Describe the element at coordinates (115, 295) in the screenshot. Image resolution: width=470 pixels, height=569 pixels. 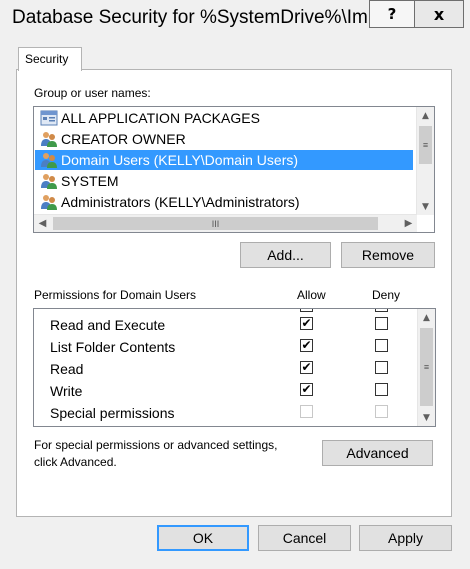
I see `permissions-title: Permissions for Domain Users` at that location.